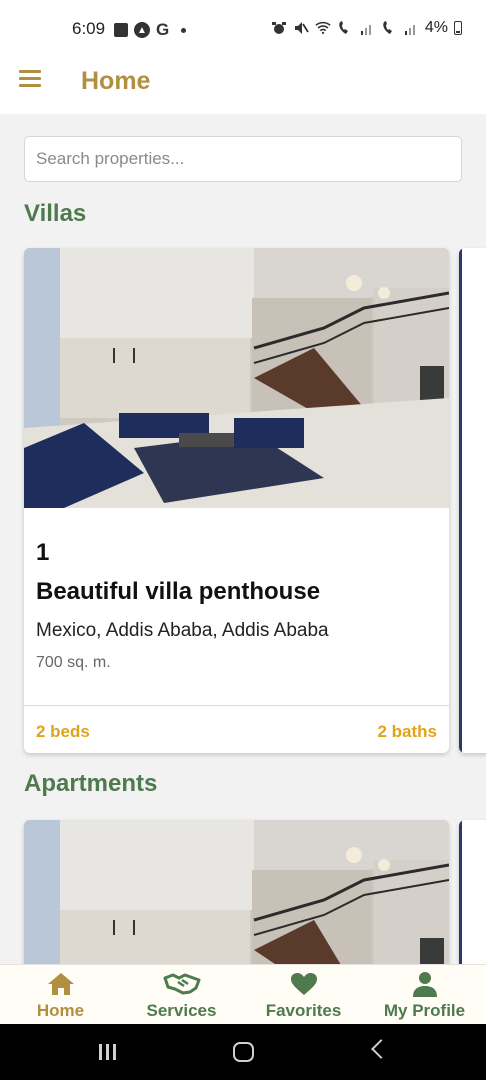  I want to click on property-id: 1, so click(43, 552).